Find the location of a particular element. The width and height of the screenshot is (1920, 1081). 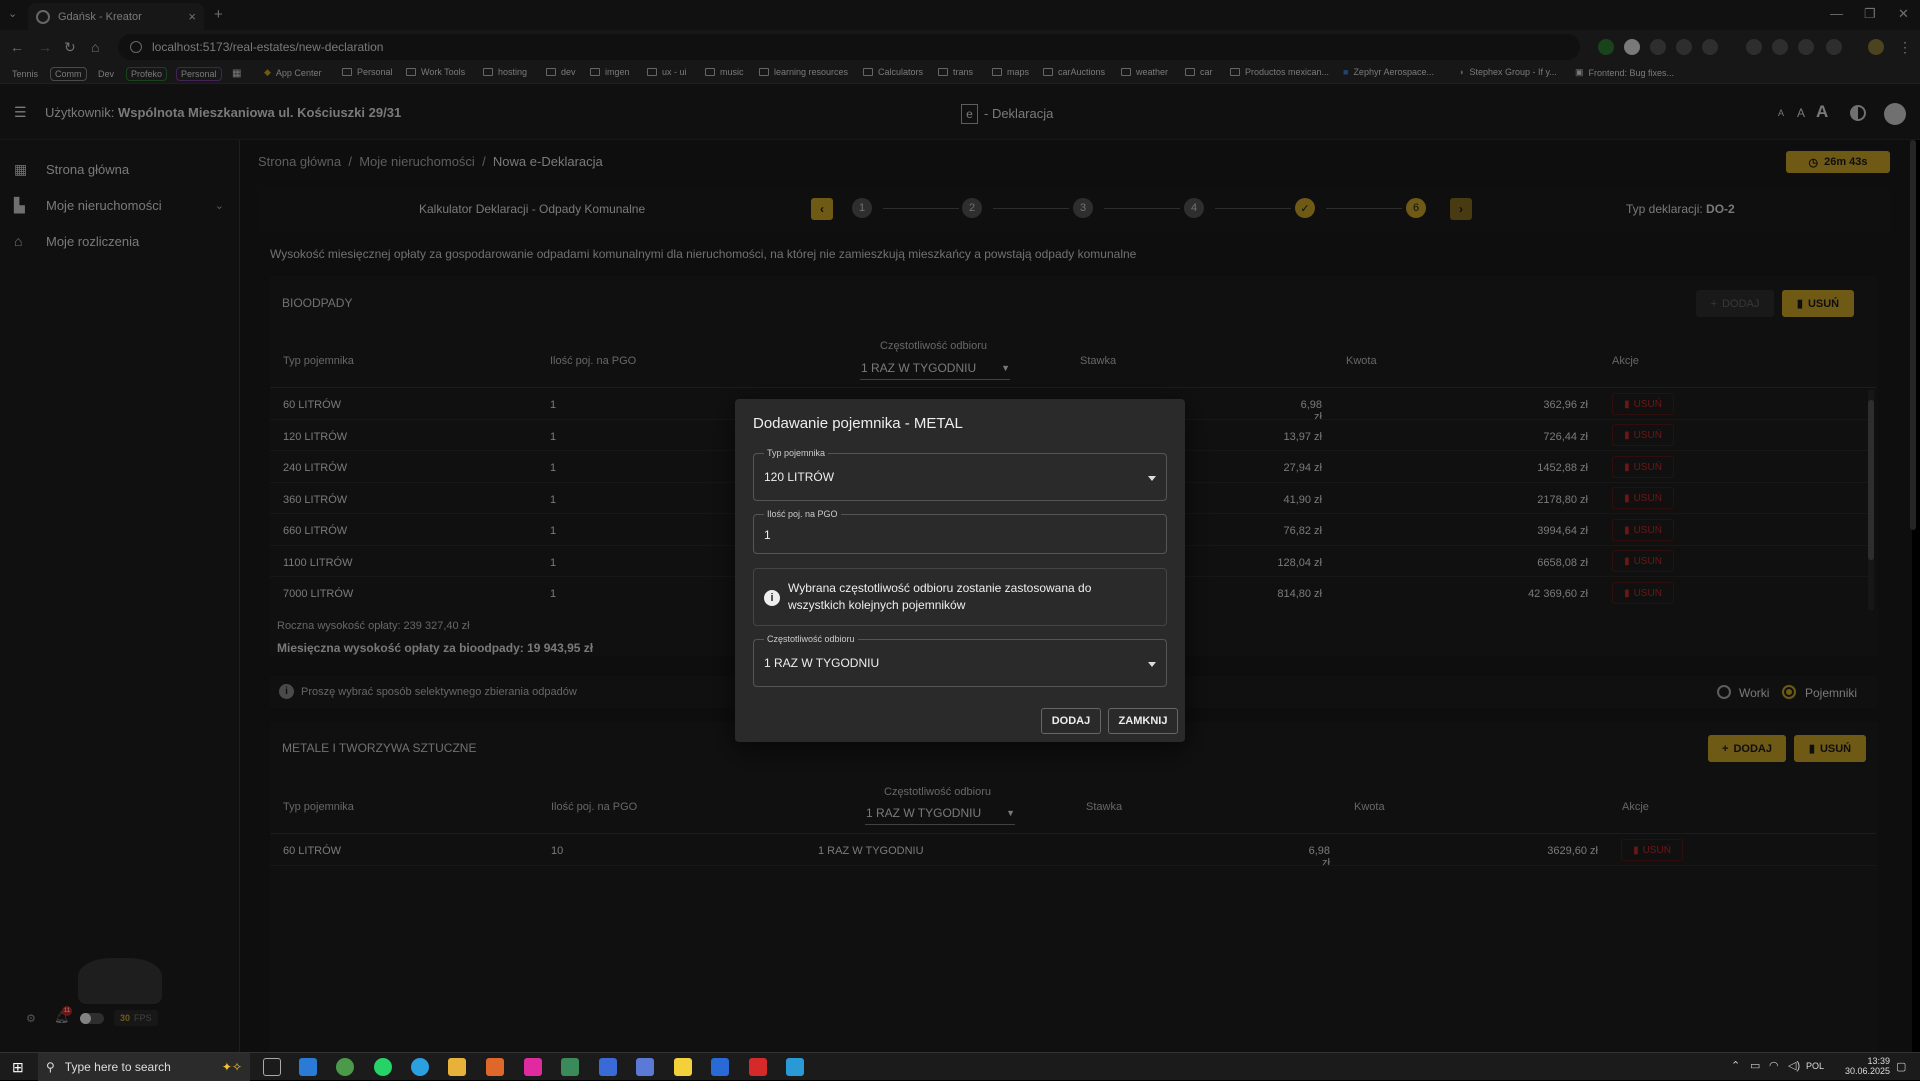

container-count-value: 1 is located at coordinates (767, 535).